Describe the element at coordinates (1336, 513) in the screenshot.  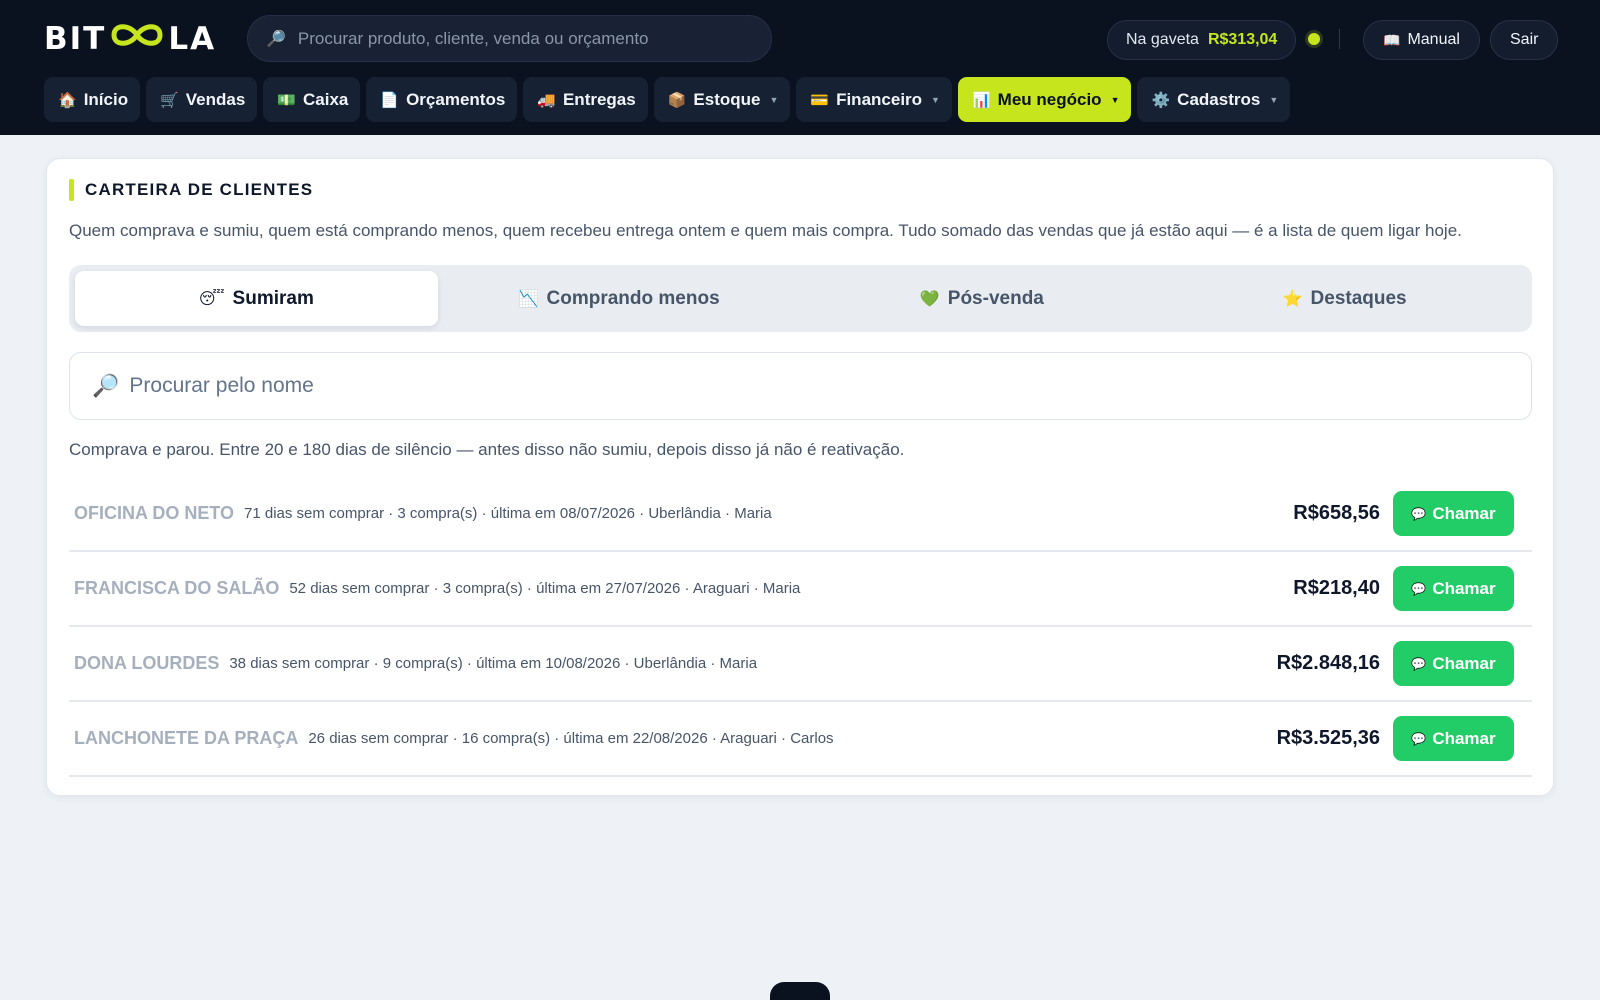
I see `customer-value: R$658,56` at that location.